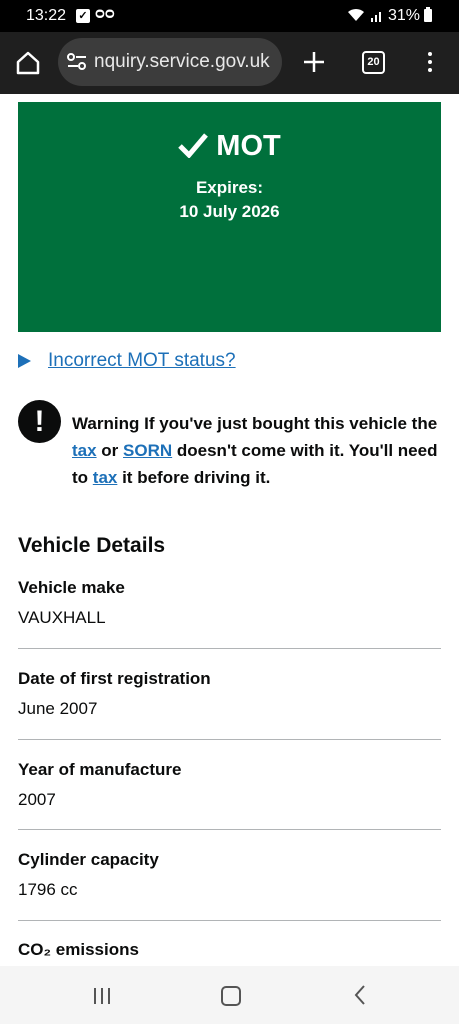  What do you see at coordinates (24, 361) in the screenshot?
I see `triangle-right-icon` at bounding box center [24, 361].